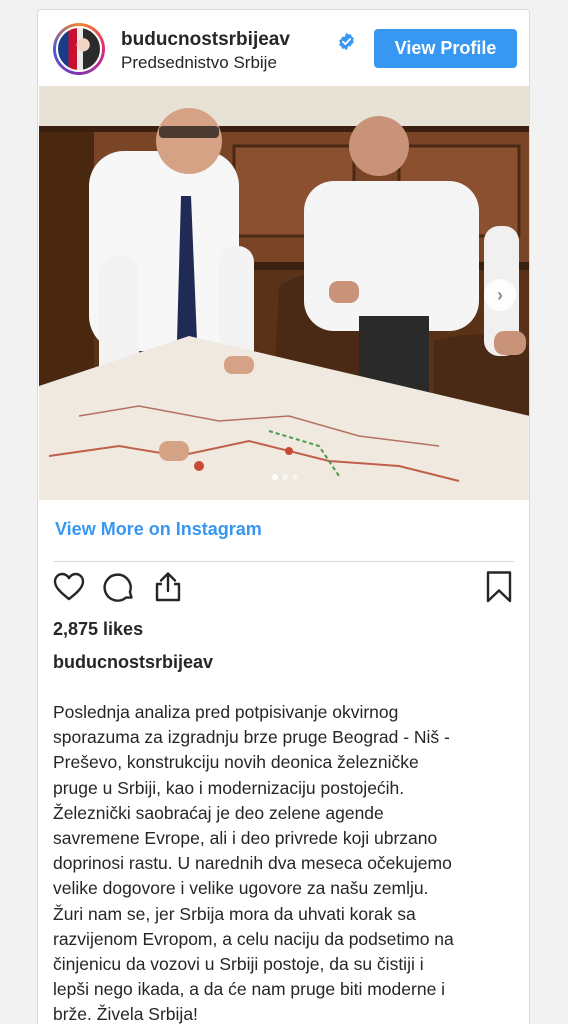 This screenshot has height=1024, width=568. Describe the element at coordinates (445, 48) in the screenshot. I see `view-profile-button: View Profile` at that location.